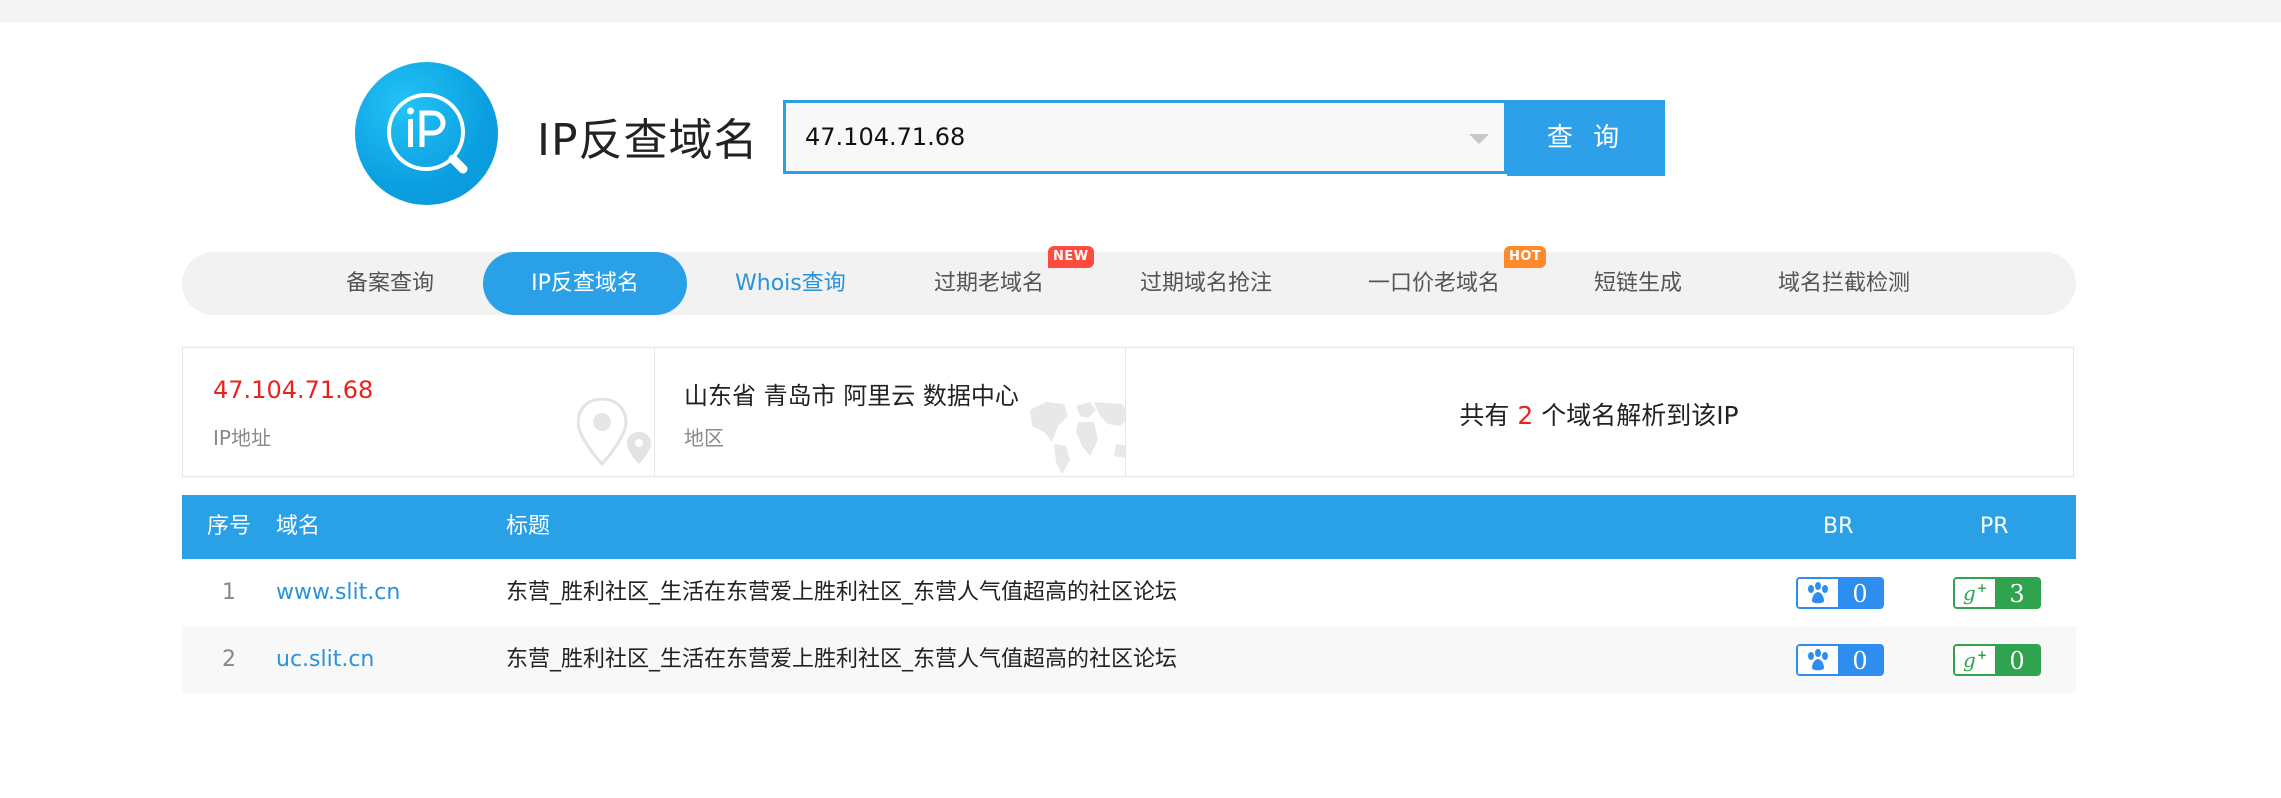  What do you see at coordinates (229, 526) in the screenshot?
I see `col-index: 序号` at bounding box center [229, 526].